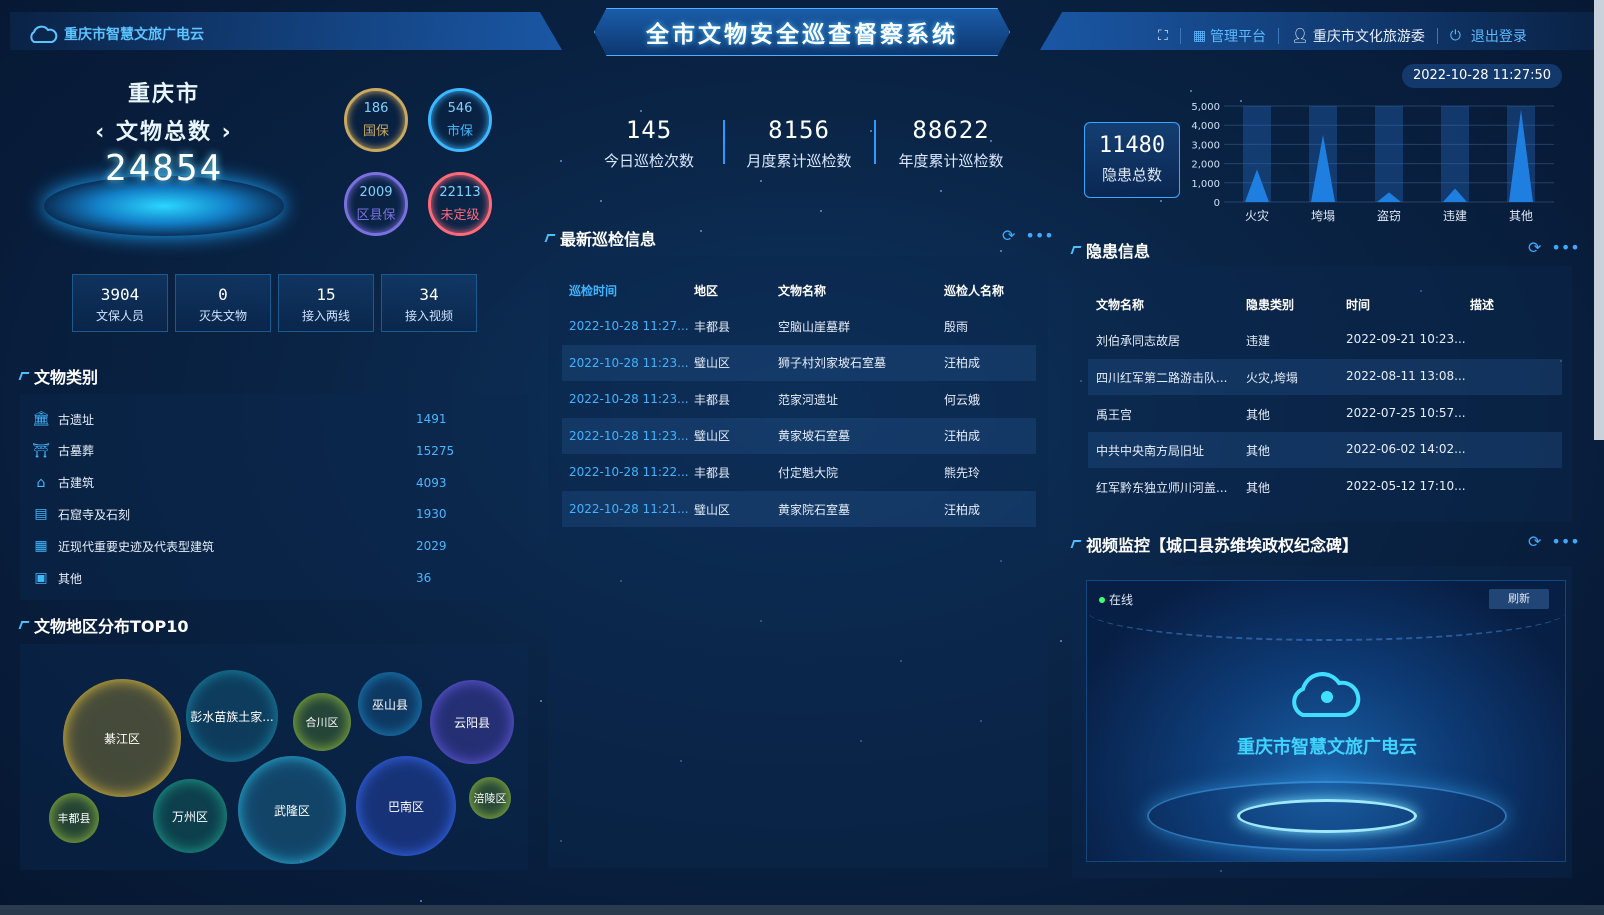 This screenshot has width=1604, height=915. I want to click on x-tick-label: 盗窃, so click(1389, 215).